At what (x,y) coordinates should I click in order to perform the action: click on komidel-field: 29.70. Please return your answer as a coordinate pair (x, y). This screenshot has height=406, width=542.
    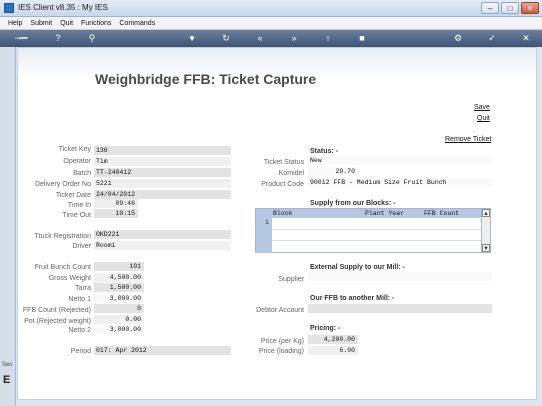
    Looking at the image, I should click on (333, 171).